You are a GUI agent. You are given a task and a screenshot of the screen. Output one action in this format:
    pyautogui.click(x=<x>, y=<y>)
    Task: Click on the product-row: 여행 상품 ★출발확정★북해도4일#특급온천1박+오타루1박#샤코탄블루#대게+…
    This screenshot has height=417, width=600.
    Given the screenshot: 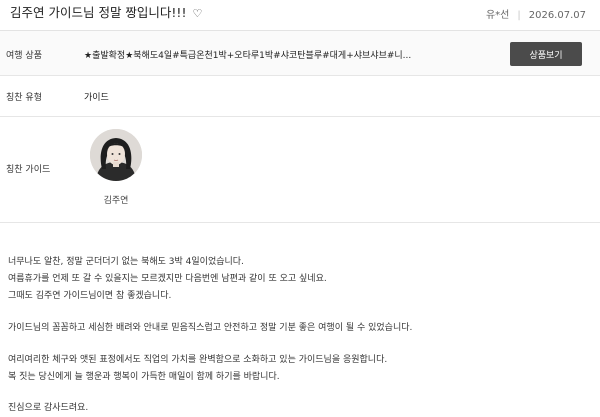 What is the action you would take?
    pyautogui.click(x=300, y=53)
    